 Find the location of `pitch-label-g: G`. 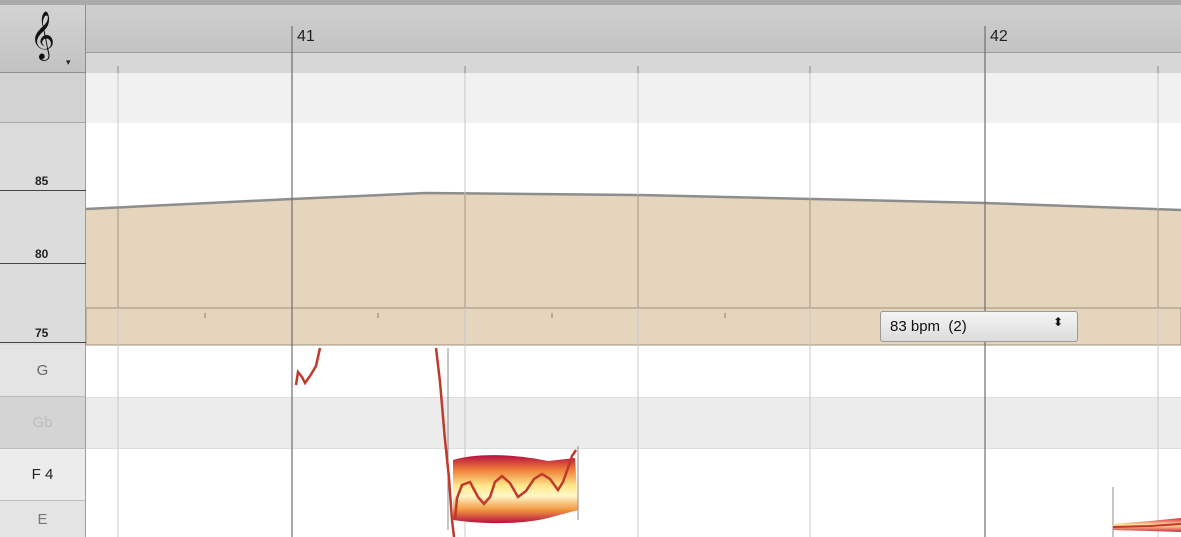

pitch-label-g: G is located at coordinates (43, 371).